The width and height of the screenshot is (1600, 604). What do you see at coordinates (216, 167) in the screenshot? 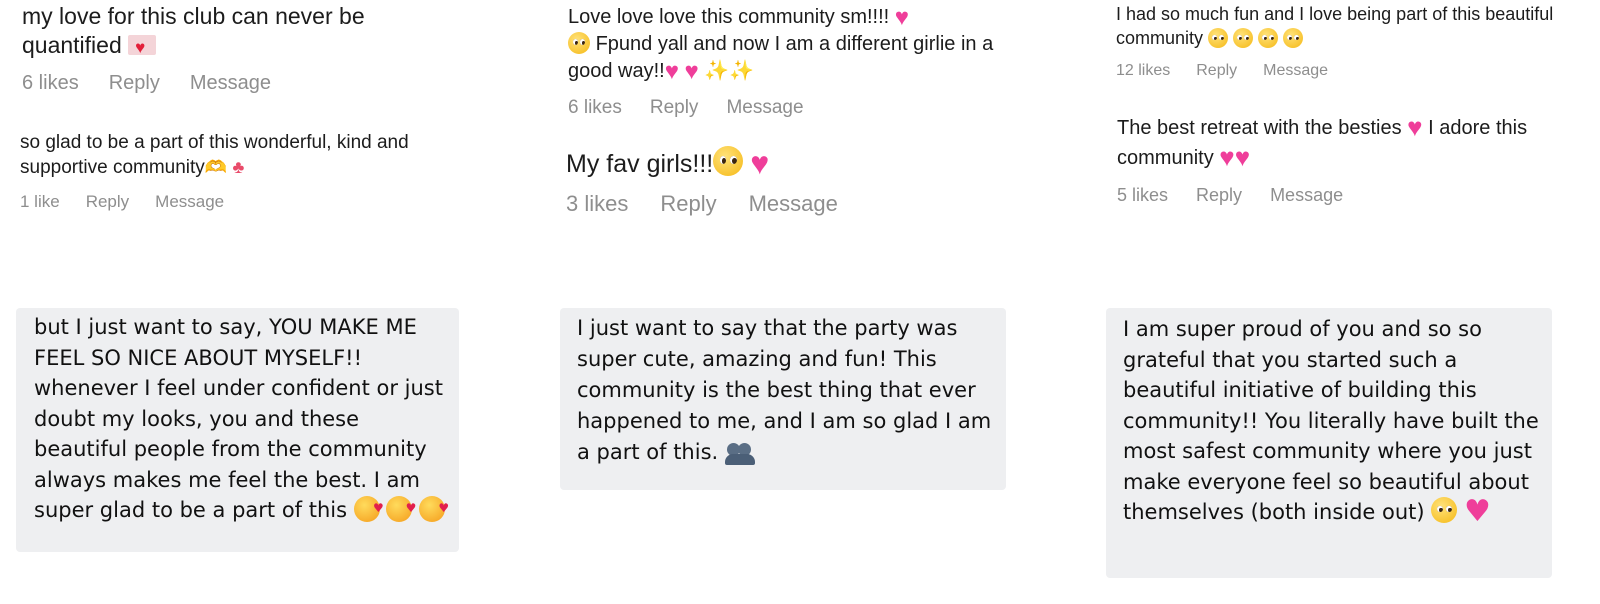
I see `heart-hands-icon: 🫶` at bounding box center [216, 167].